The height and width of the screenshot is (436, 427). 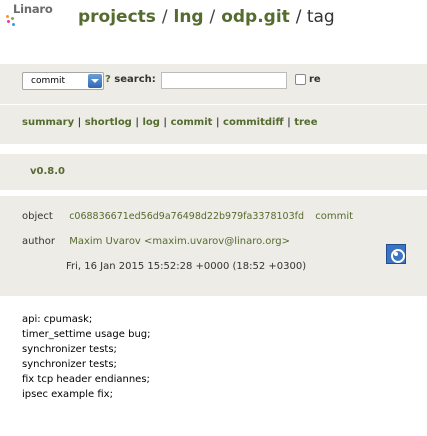 I want to click on logo-text: Linaro, so click(x=33, y=9).